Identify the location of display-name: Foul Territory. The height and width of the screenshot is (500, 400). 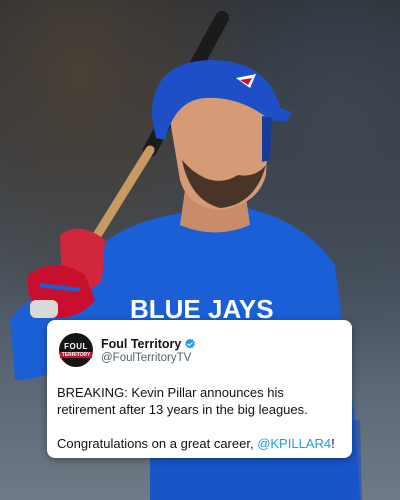
(141, 344).